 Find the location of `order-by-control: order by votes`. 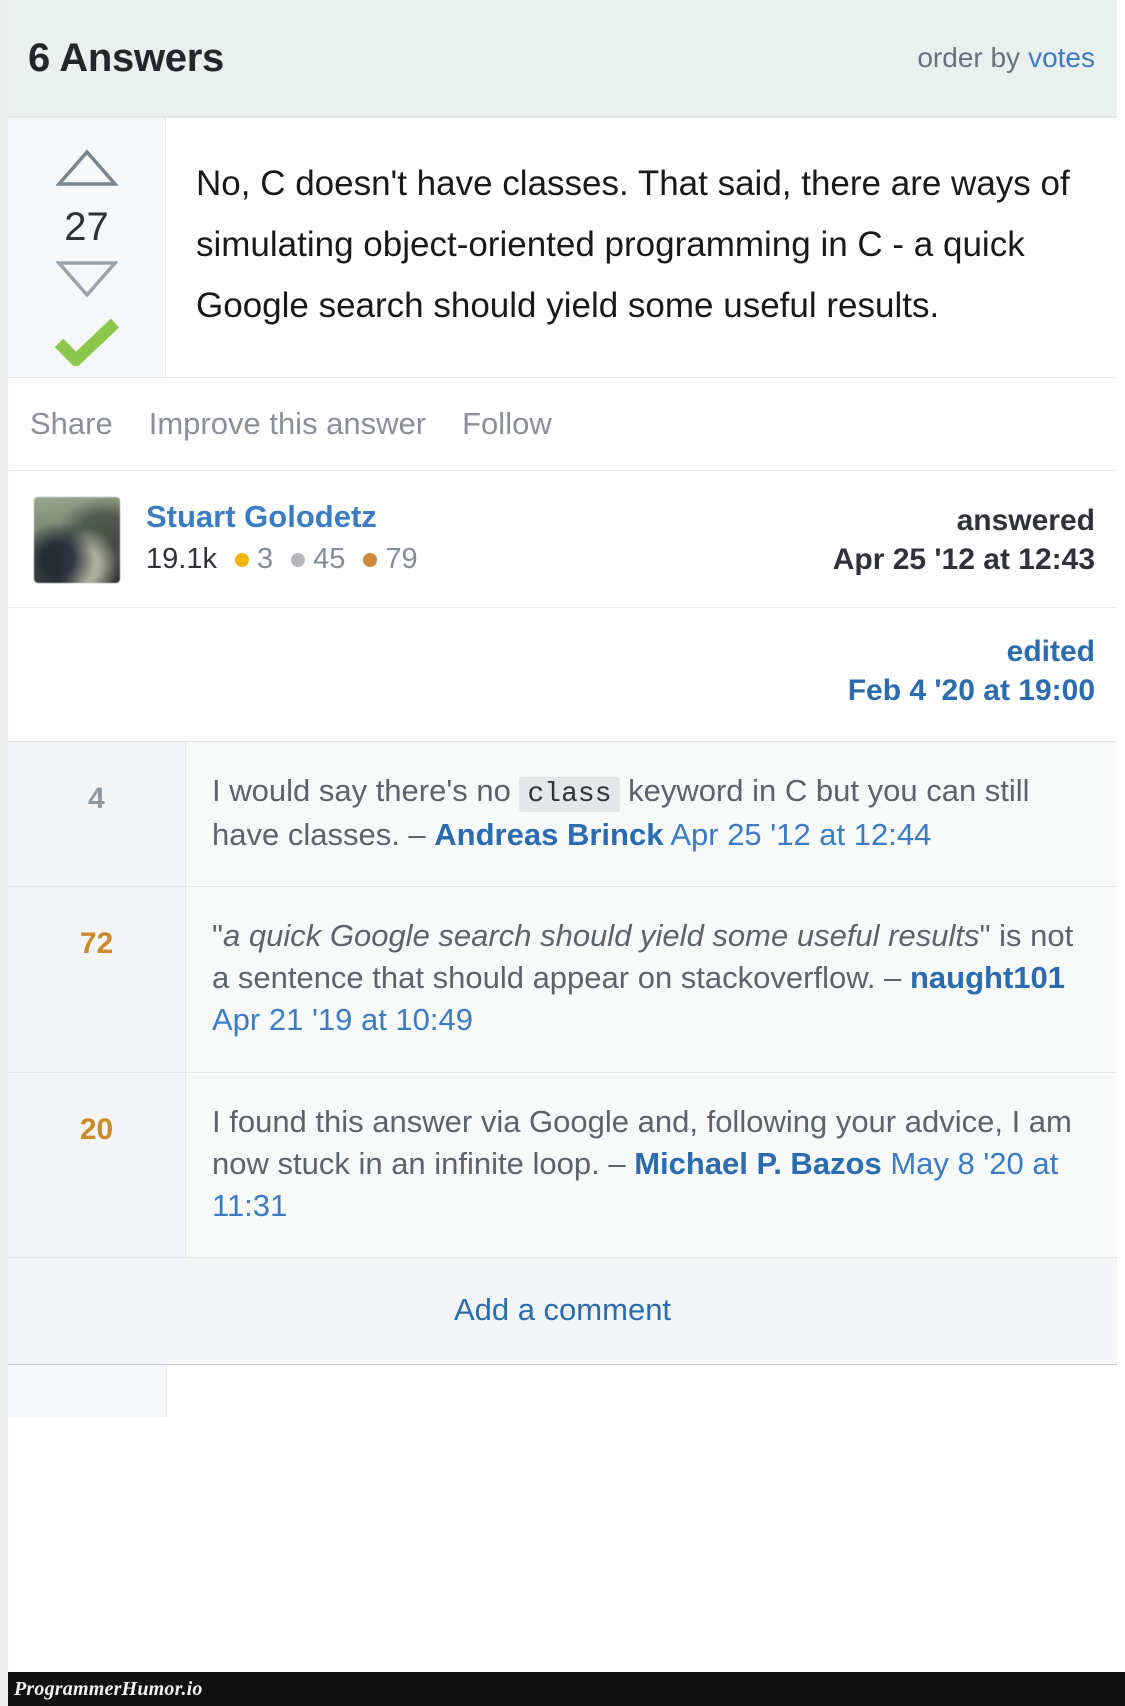

order-by-control: order by votes is located at coordinates (1006, 58).